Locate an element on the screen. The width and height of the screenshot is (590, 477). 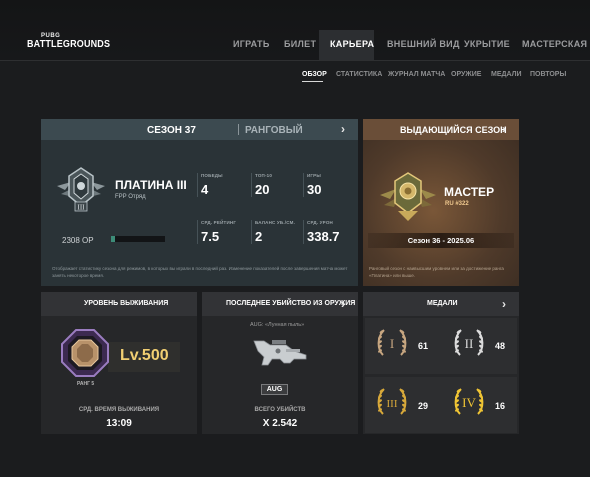
nav-hideout: УКРЫТИЕ is located at coordinates (487, 44).